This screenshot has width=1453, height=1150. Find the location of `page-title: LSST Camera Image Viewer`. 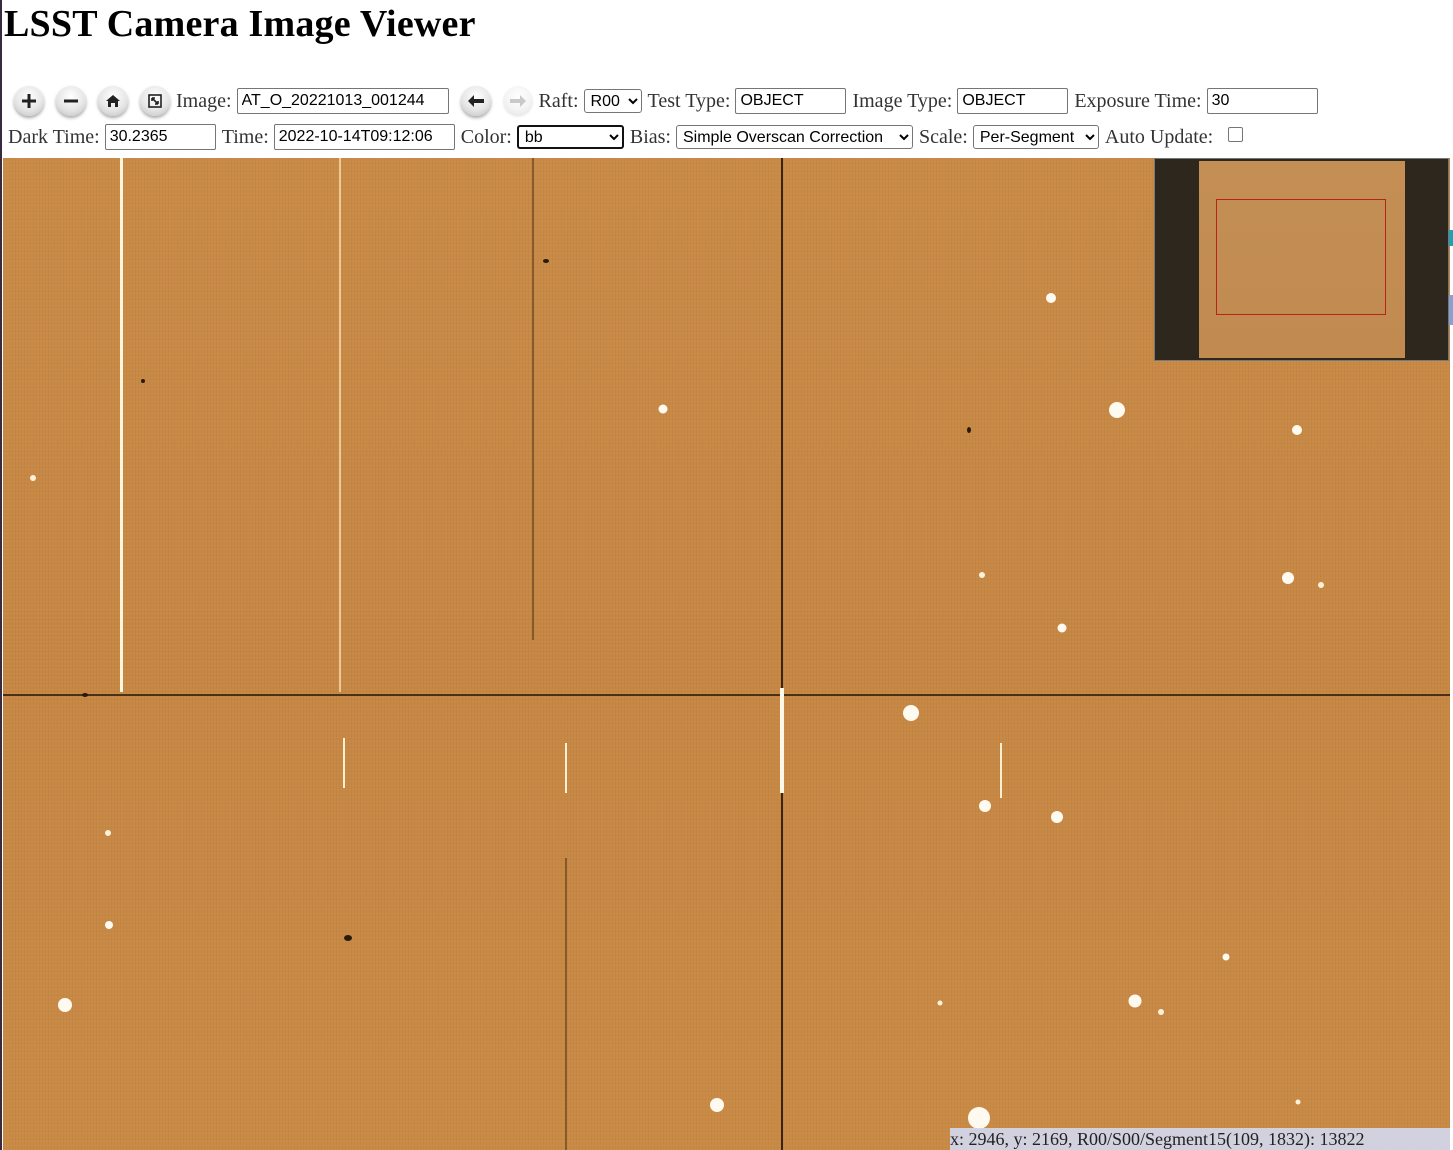

page-title: LSST Camera Image Viewer is located at coordinates (240, 24).